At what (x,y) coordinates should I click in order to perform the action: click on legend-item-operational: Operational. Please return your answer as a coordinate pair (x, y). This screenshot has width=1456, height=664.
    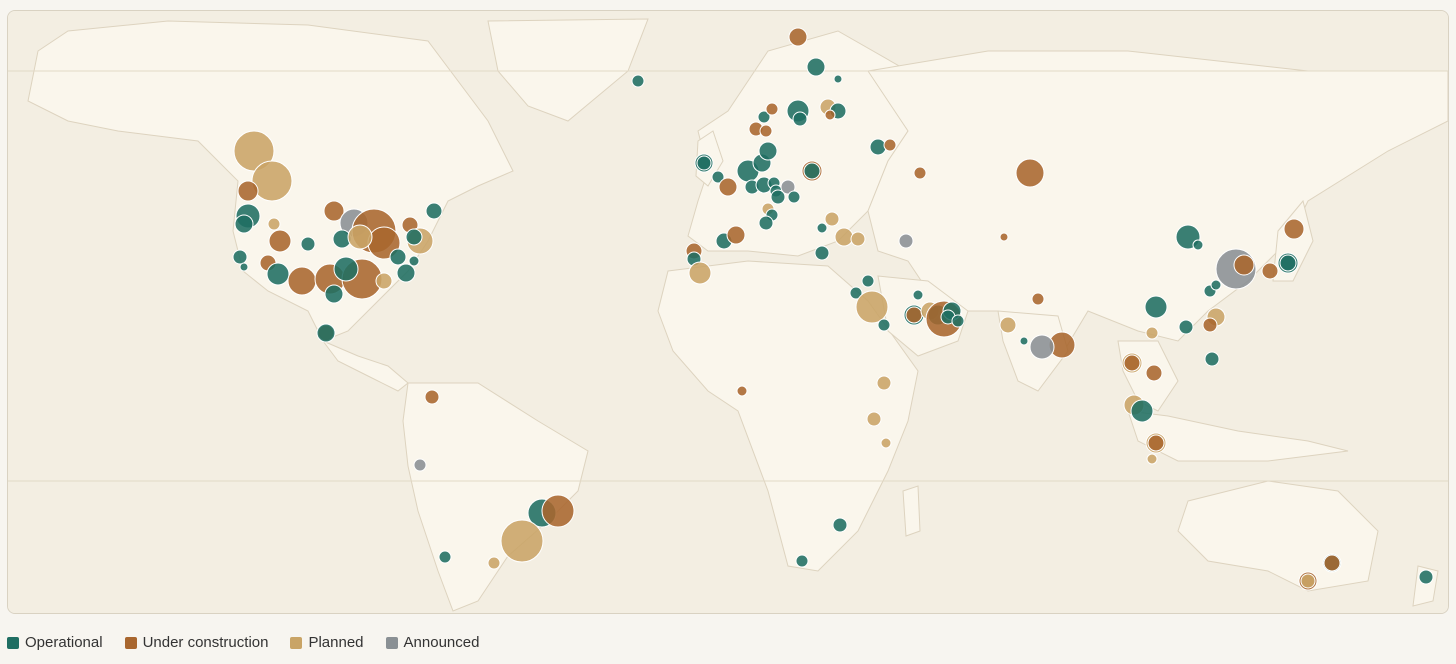
    Looking at the image, I should click on (55, 642).